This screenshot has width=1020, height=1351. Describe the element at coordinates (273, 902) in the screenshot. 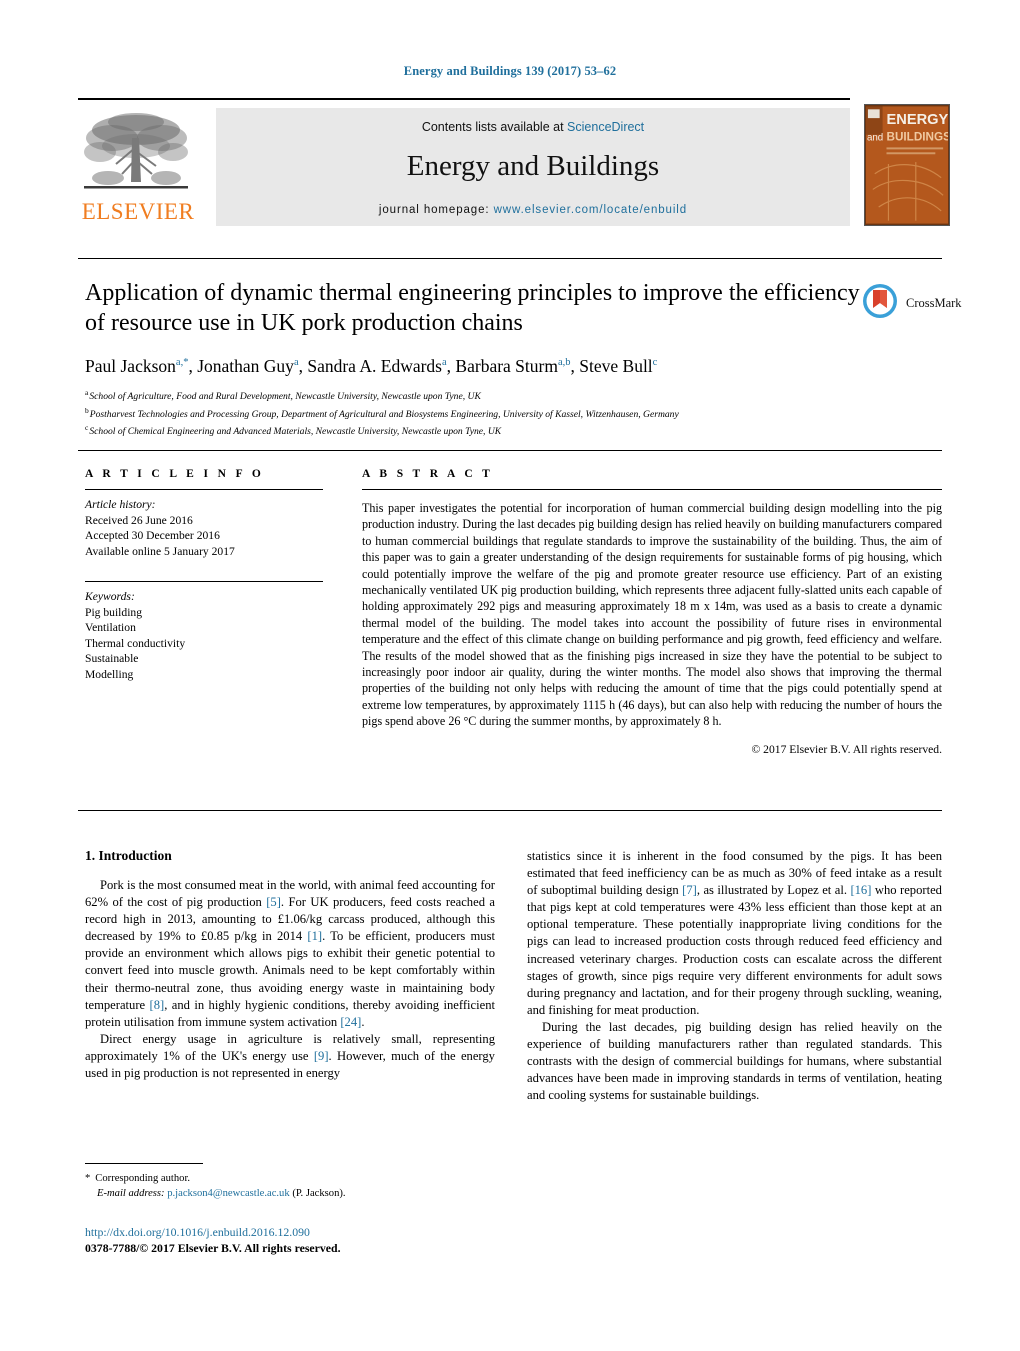

I see `citation-link: [5]` at that location.